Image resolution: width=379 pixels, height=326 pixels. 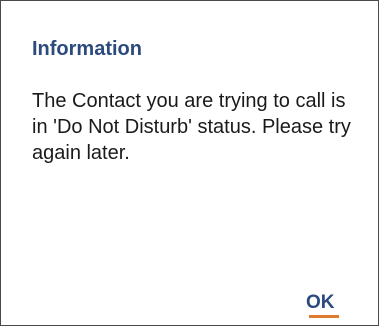 What do you see at coordinates (324, 316) in the screenshot?
I see `ok-button-underline` at bounding box center [324, 316].